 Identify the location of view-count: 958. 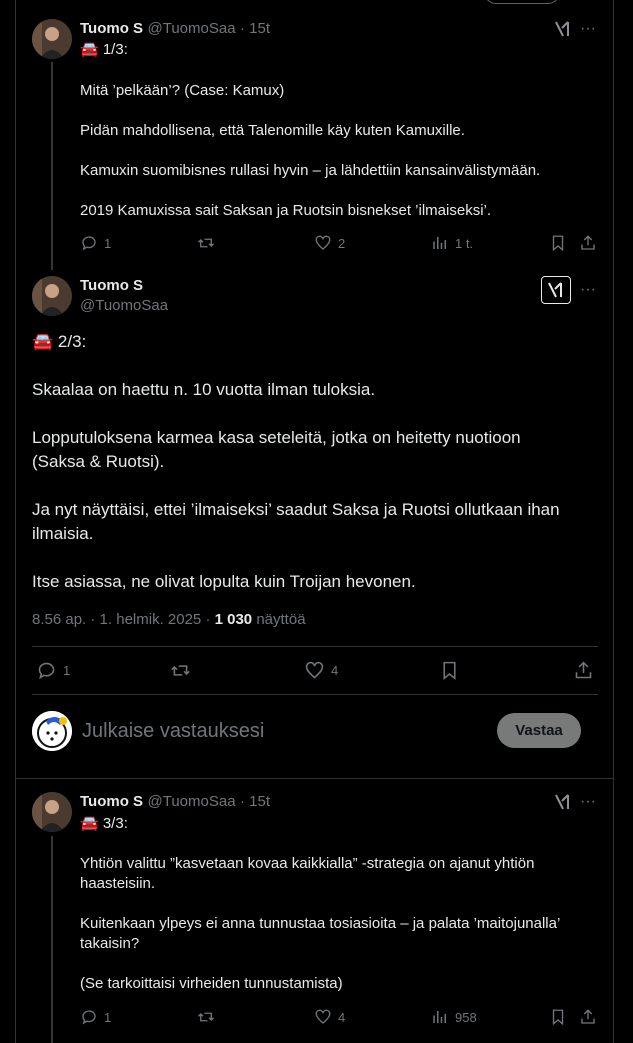
(466, 1017).